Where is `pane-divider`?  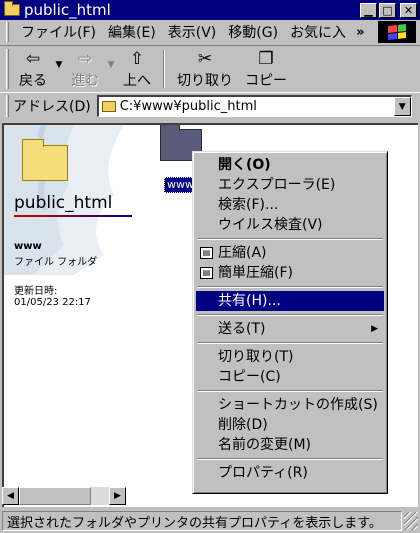
pane-divider is located at coordinates (73, 216).